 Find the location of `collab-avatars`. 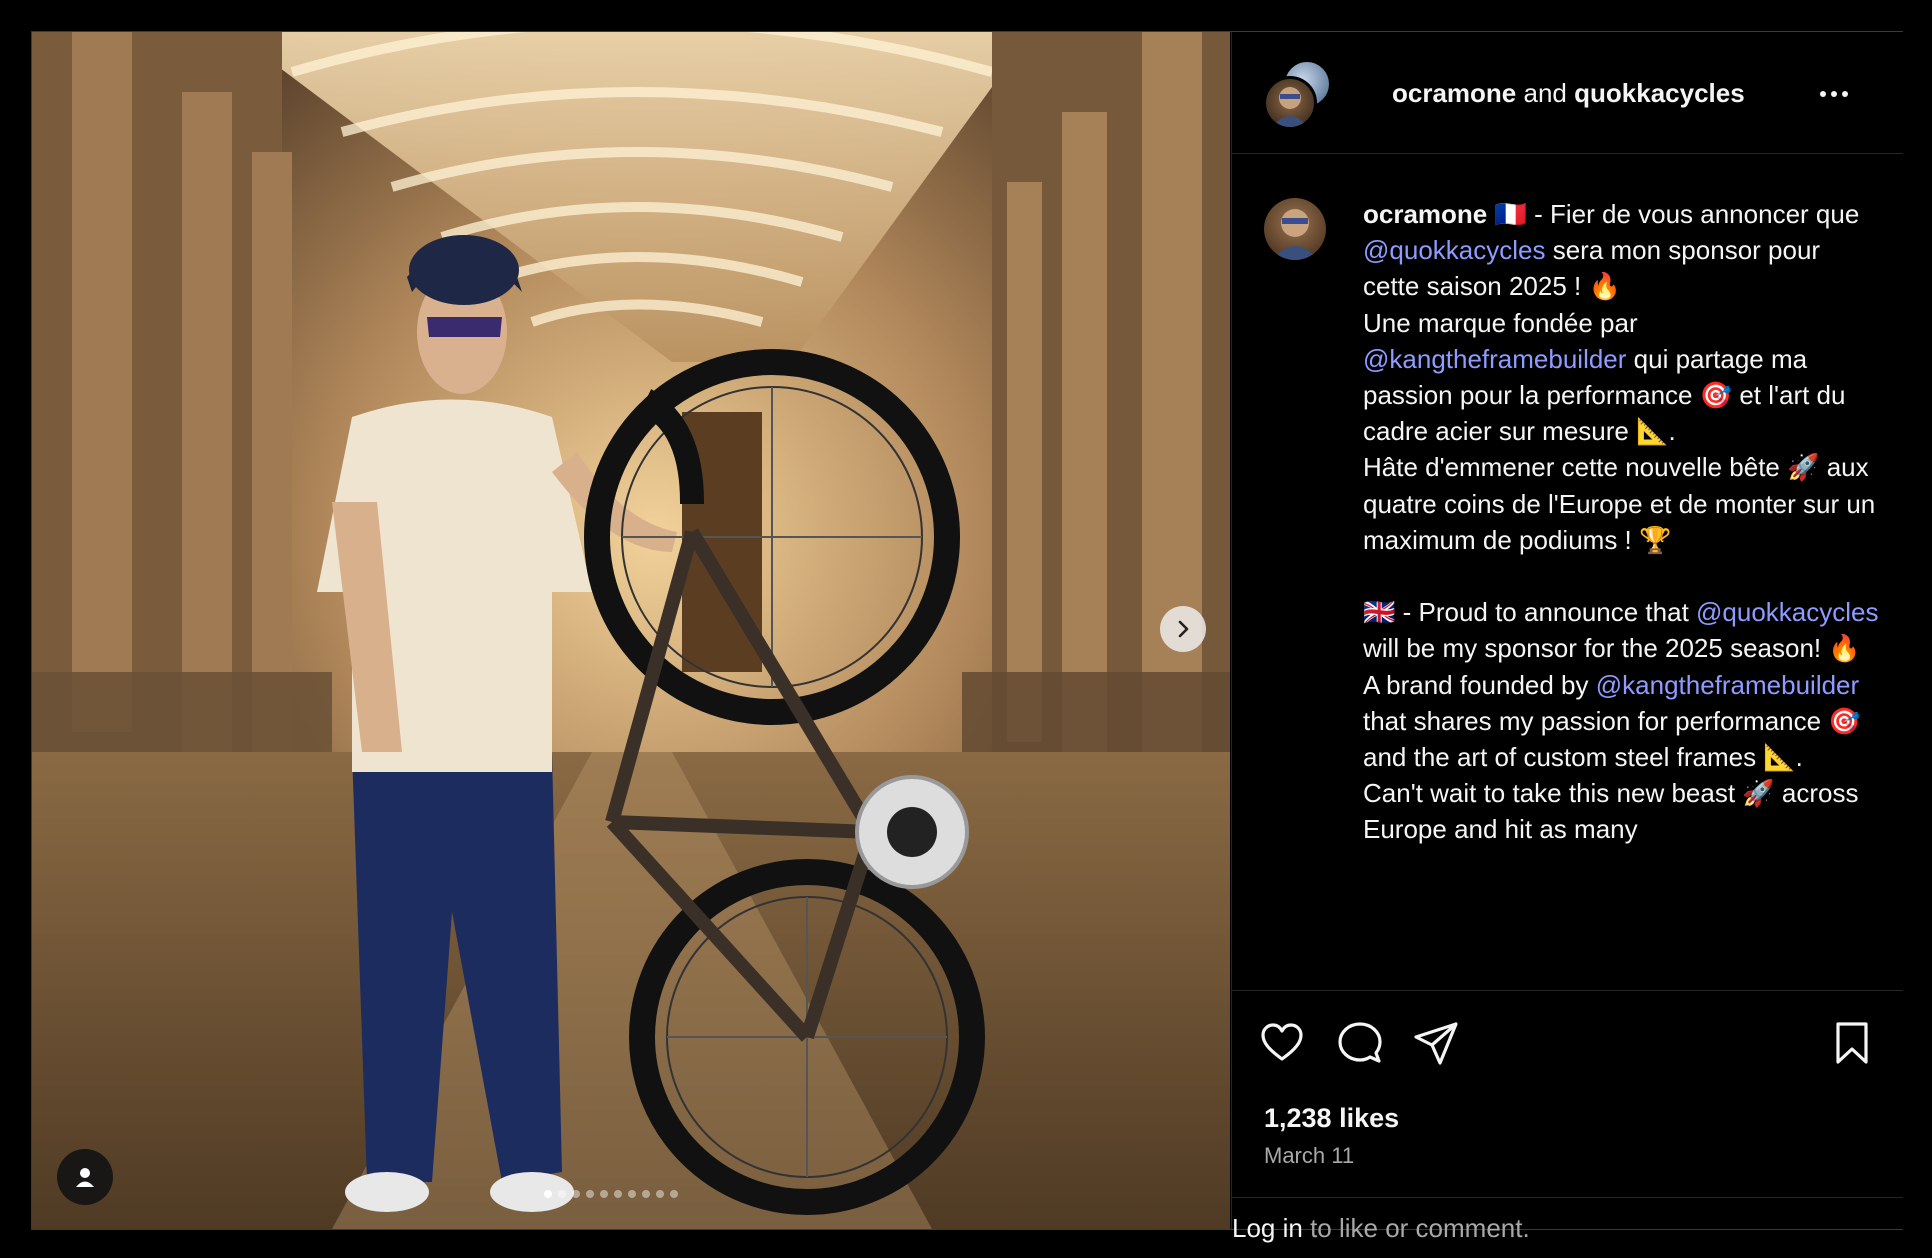

collab-avatars is located at coordinates (1298, 95).